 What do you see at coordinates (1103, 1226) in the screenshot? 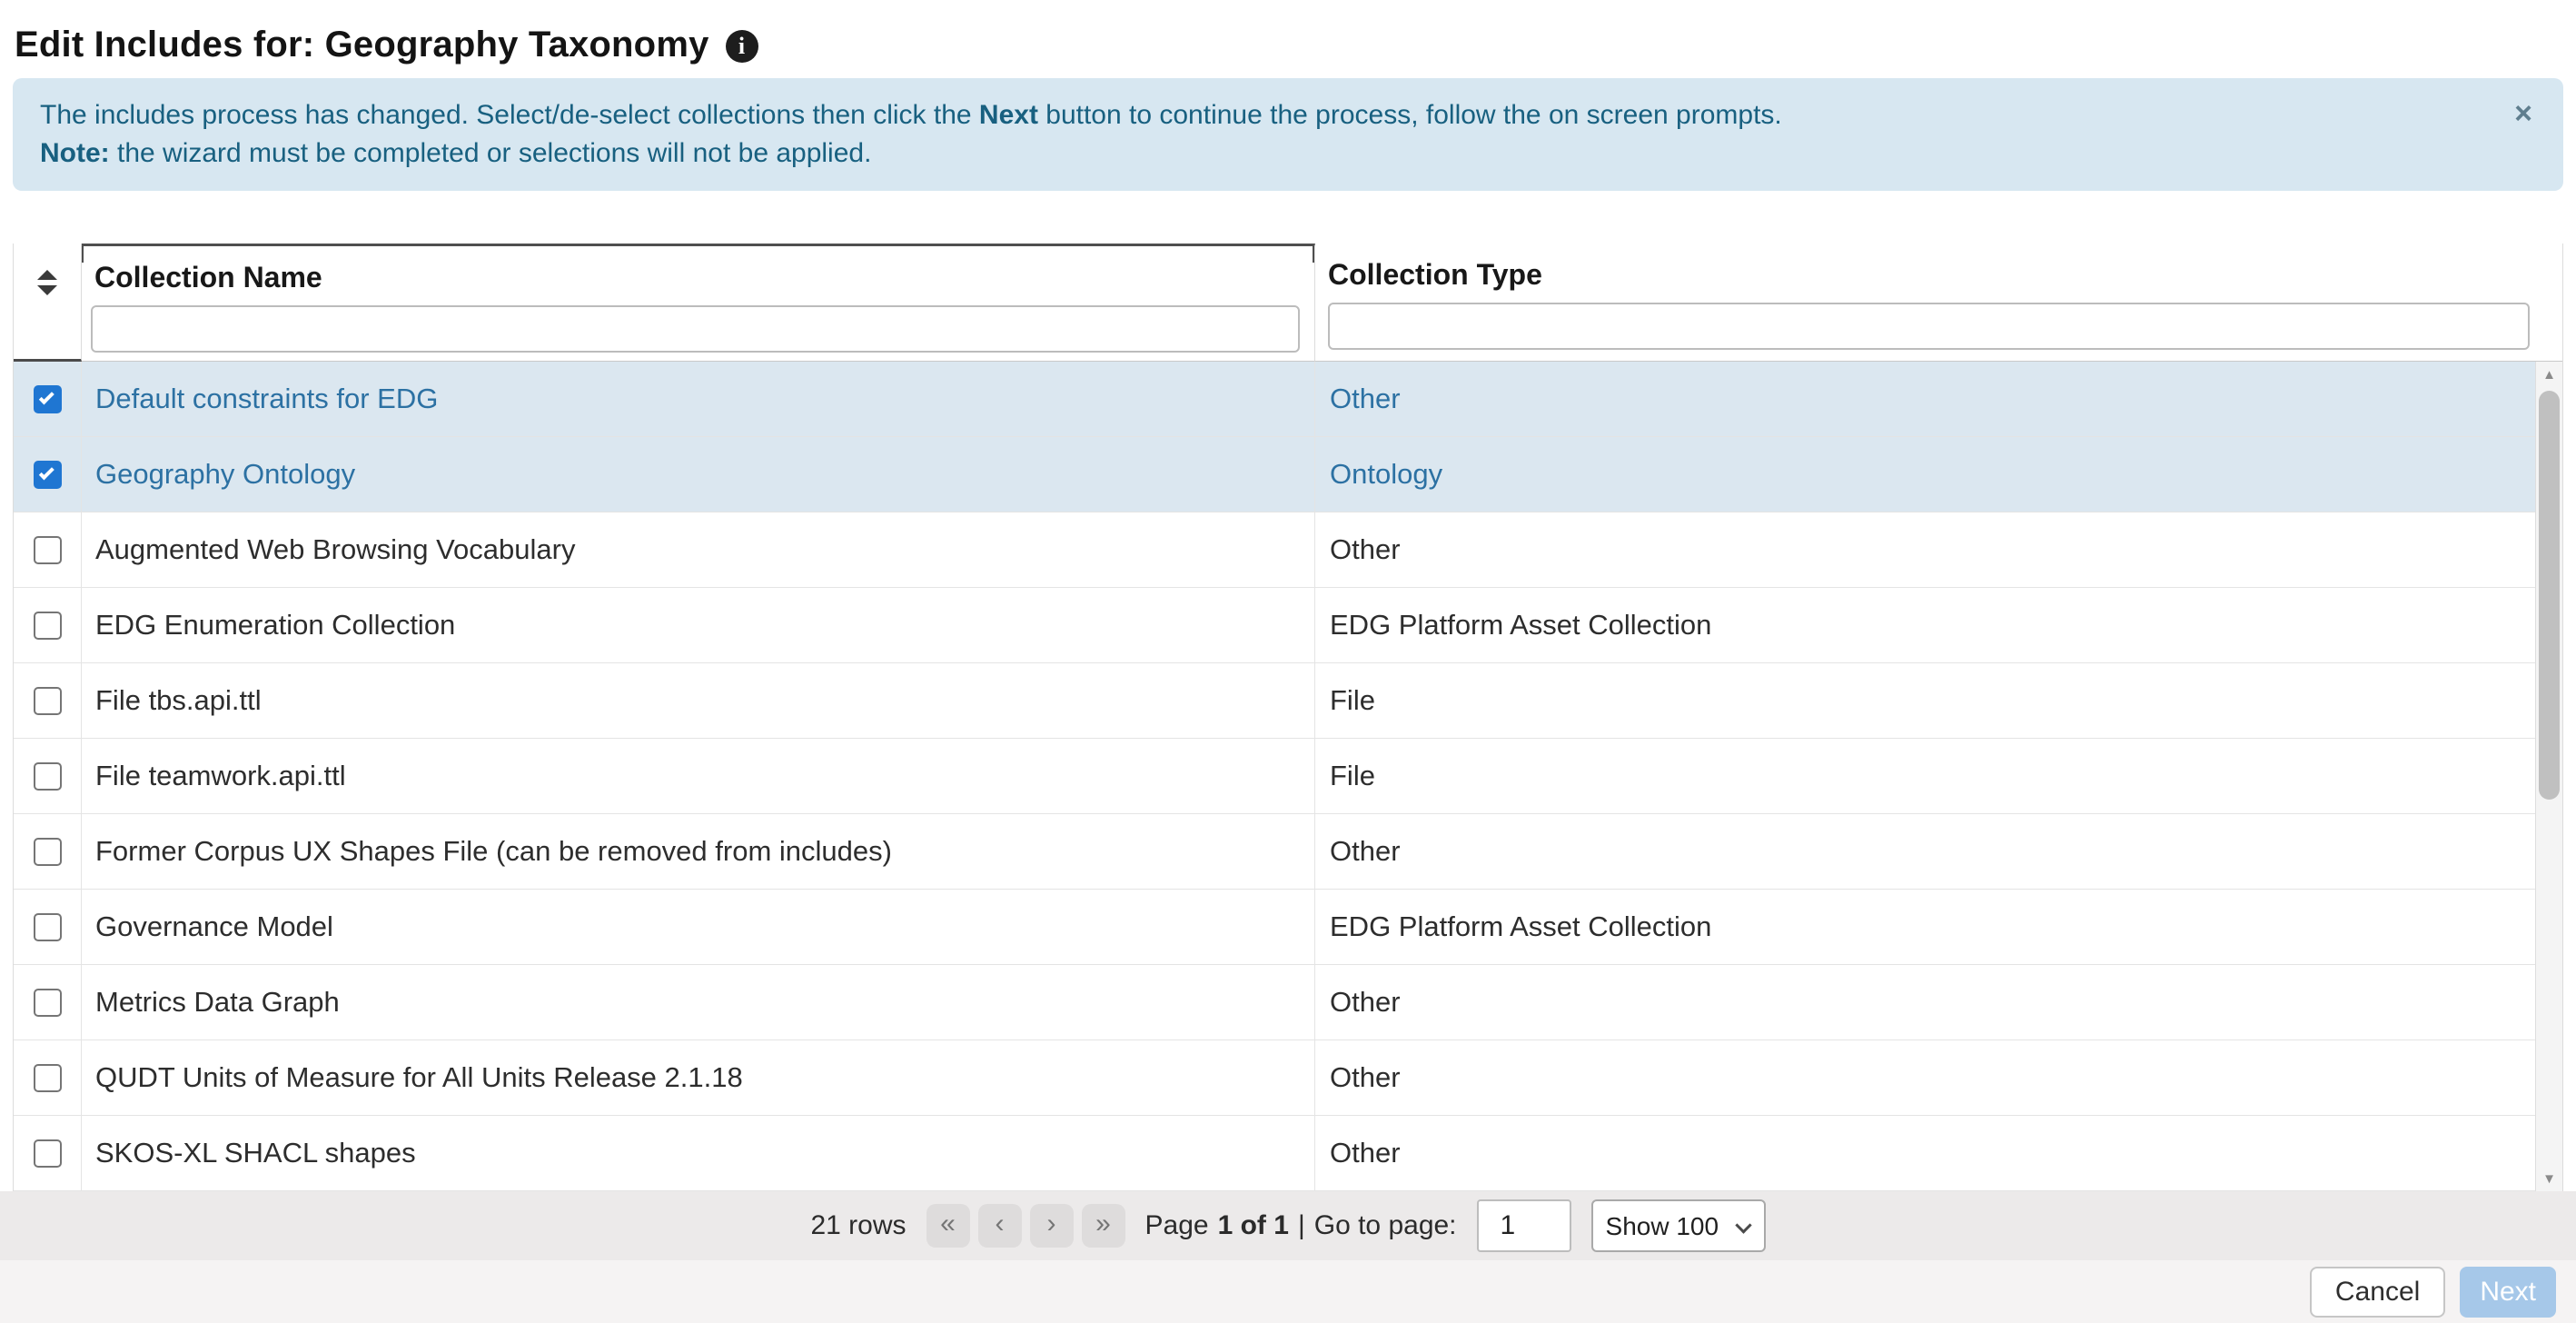
I see `last-page-button: »` at bounding box center [1103, 1226].